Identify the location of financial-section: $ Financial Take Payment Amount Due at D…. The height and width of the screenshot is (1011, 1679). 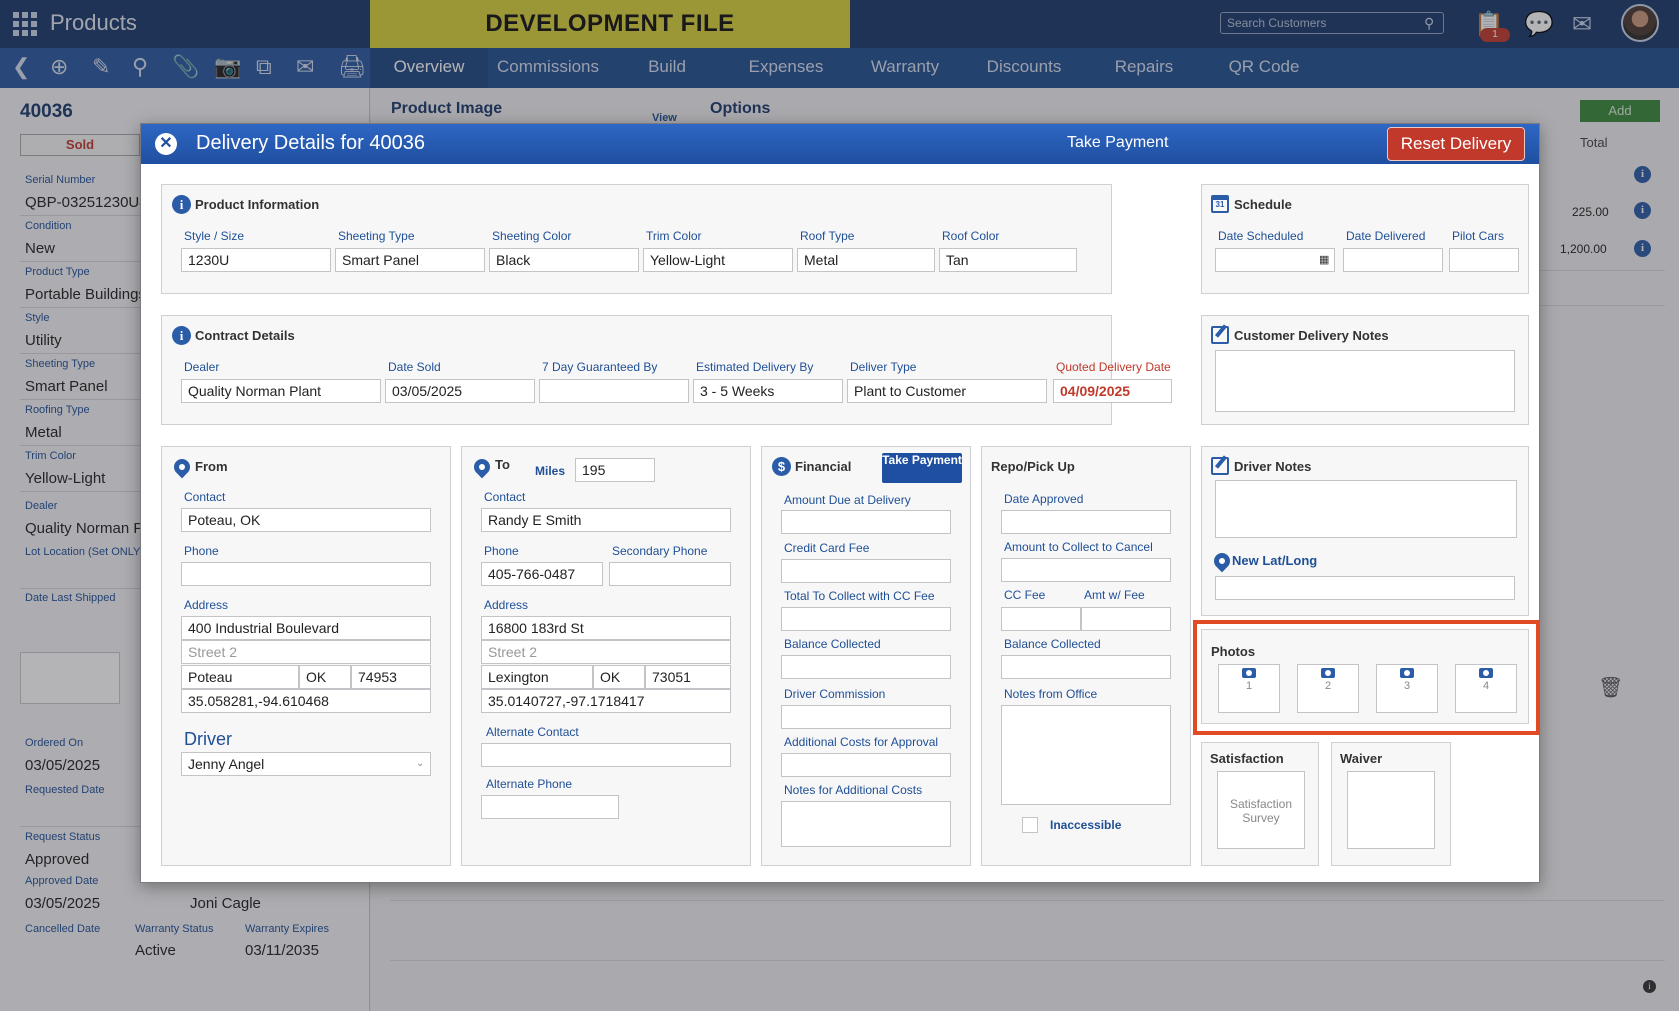
(866, 656).